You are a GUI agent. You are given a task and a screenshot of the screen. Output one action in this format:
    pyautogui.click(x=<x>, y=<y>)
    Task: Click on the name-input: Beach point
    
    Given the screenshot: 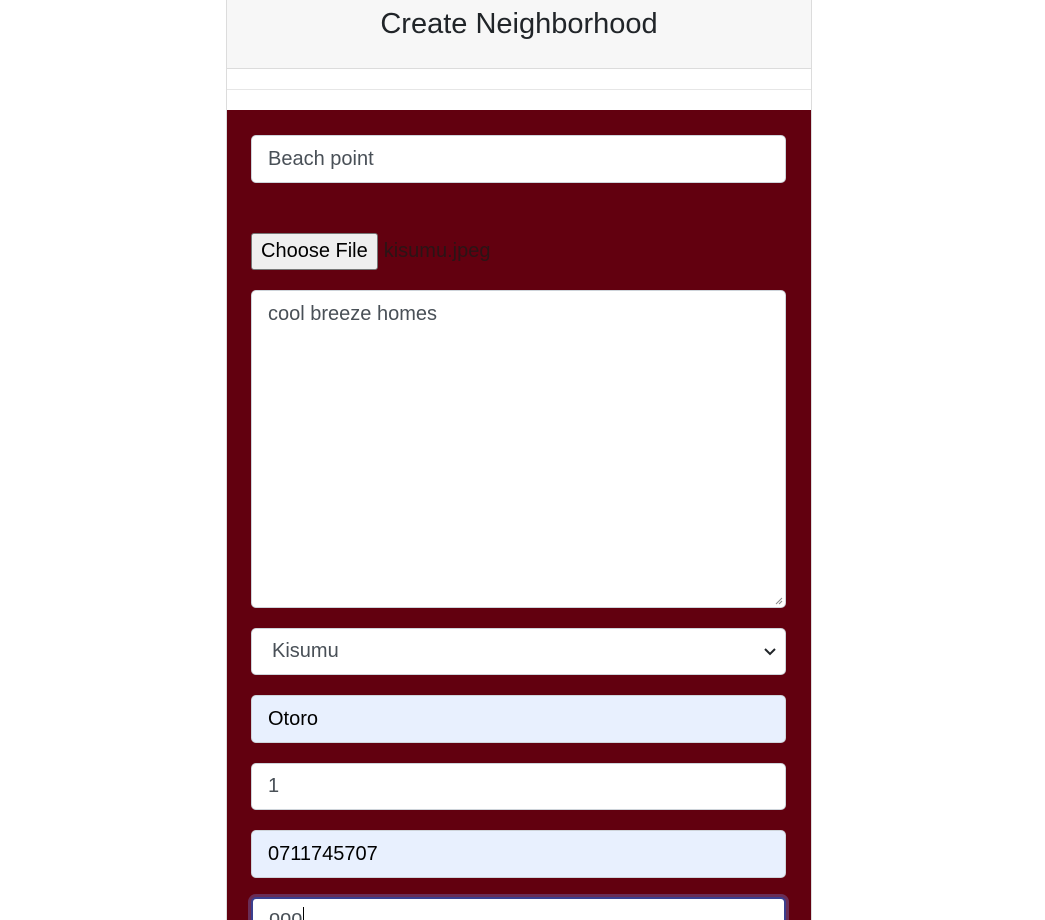 What is the action you would take?
    pyautogui.click(x=518, y=159)
    